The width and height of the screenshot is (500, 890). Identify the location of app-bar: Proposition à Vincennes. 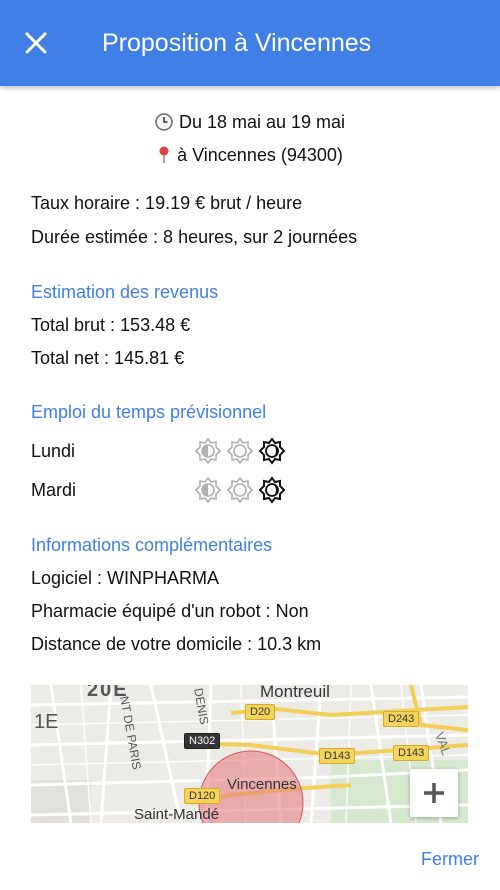
(250, 43).